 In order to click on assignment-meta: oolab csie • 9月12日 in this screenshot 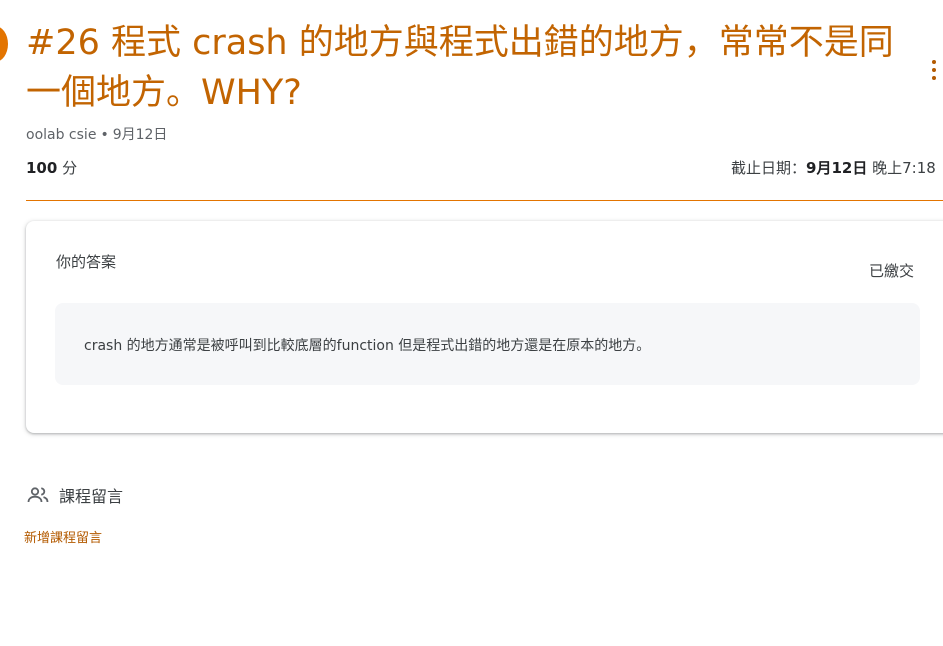, I will do `click(96, 134)`.